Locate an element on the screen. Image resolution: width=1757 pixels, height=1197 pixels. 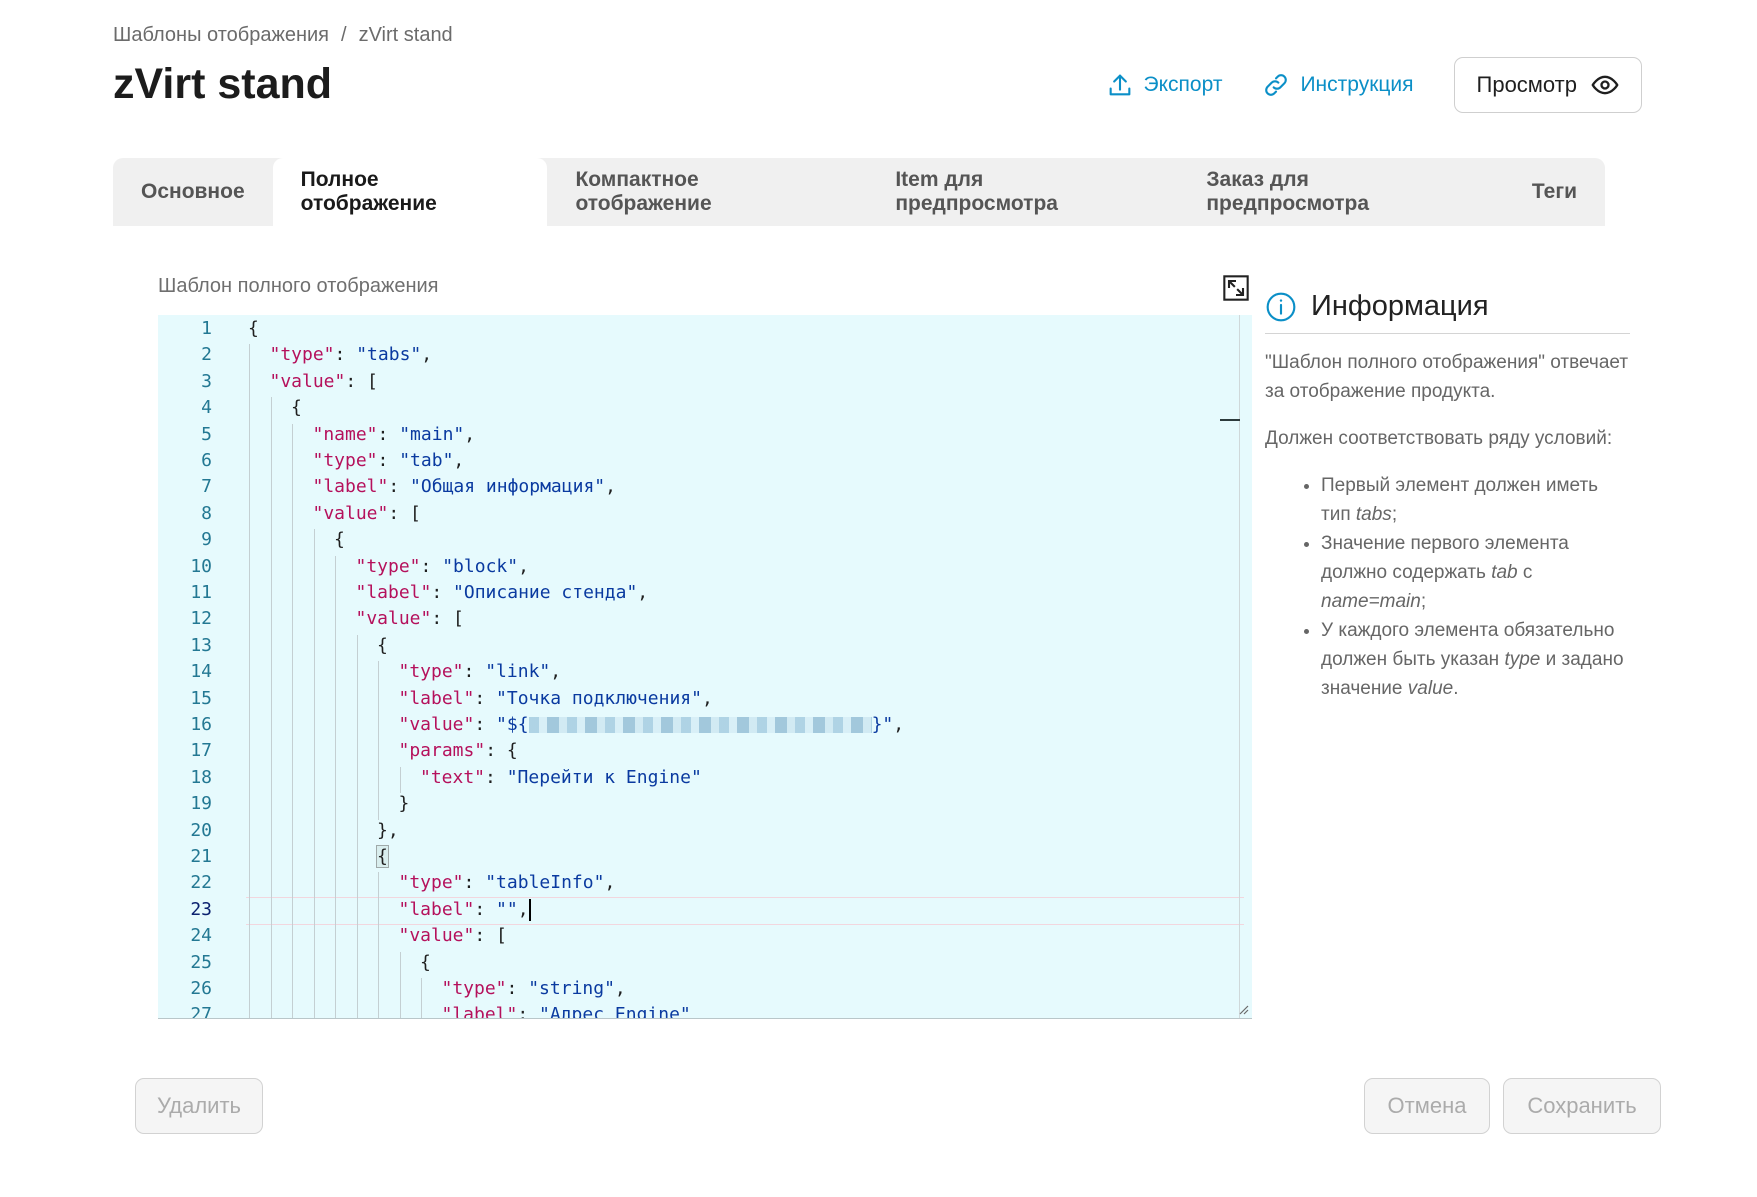
delete-button: Удалить is located at coordinates (199, 1106).